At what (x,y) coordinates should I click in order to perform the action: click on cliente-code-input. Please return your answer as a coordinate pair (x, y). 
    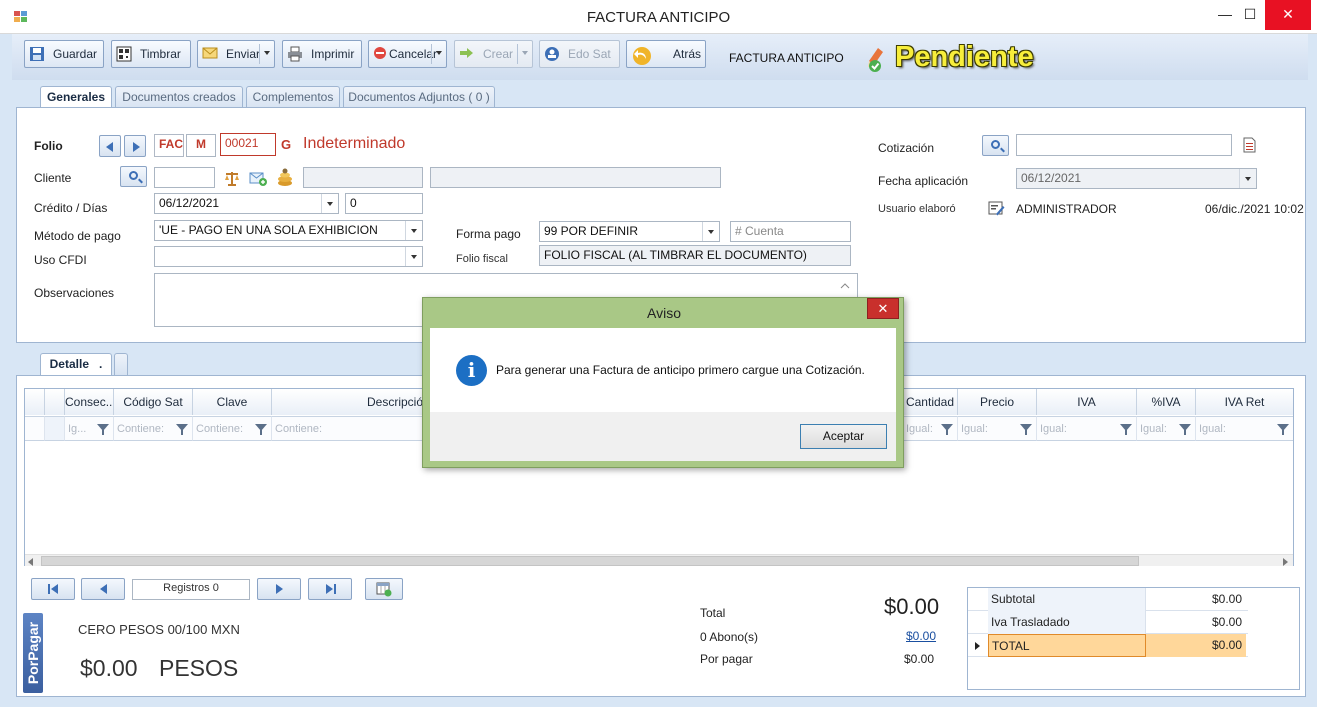
    Looking at the image, I should click on (184, 177).